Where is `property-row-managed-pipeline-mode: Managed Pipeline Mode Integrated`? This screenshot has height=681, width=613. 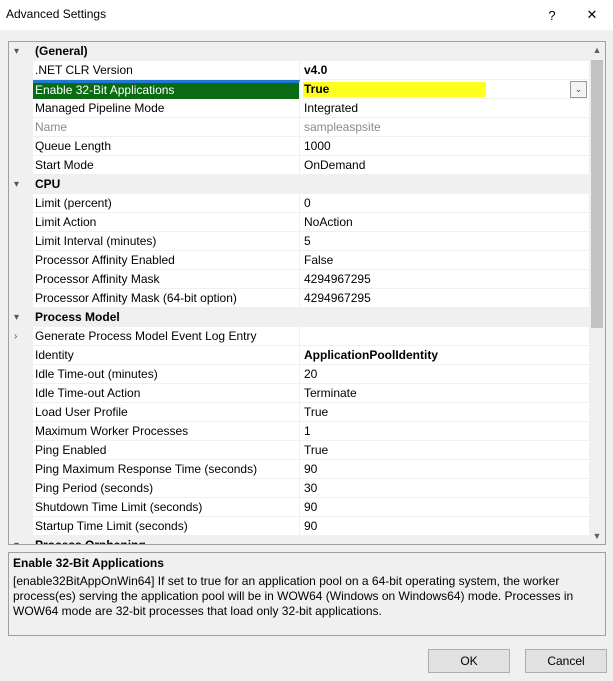 property-row-managed-pipeline-mode: Managed Pipeline Mode Integrated is located at coordinates (300, 108).